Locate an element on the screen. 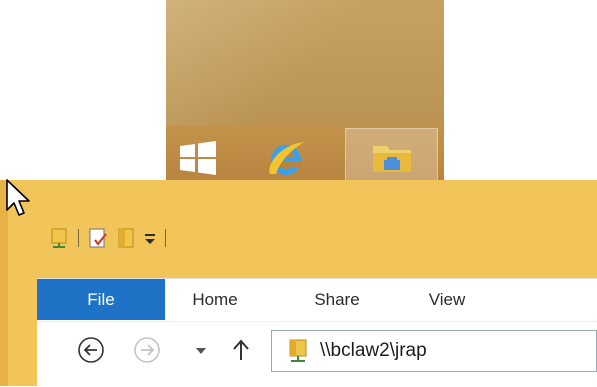  quick-access-toolbar is located at coordinates (108, 238).